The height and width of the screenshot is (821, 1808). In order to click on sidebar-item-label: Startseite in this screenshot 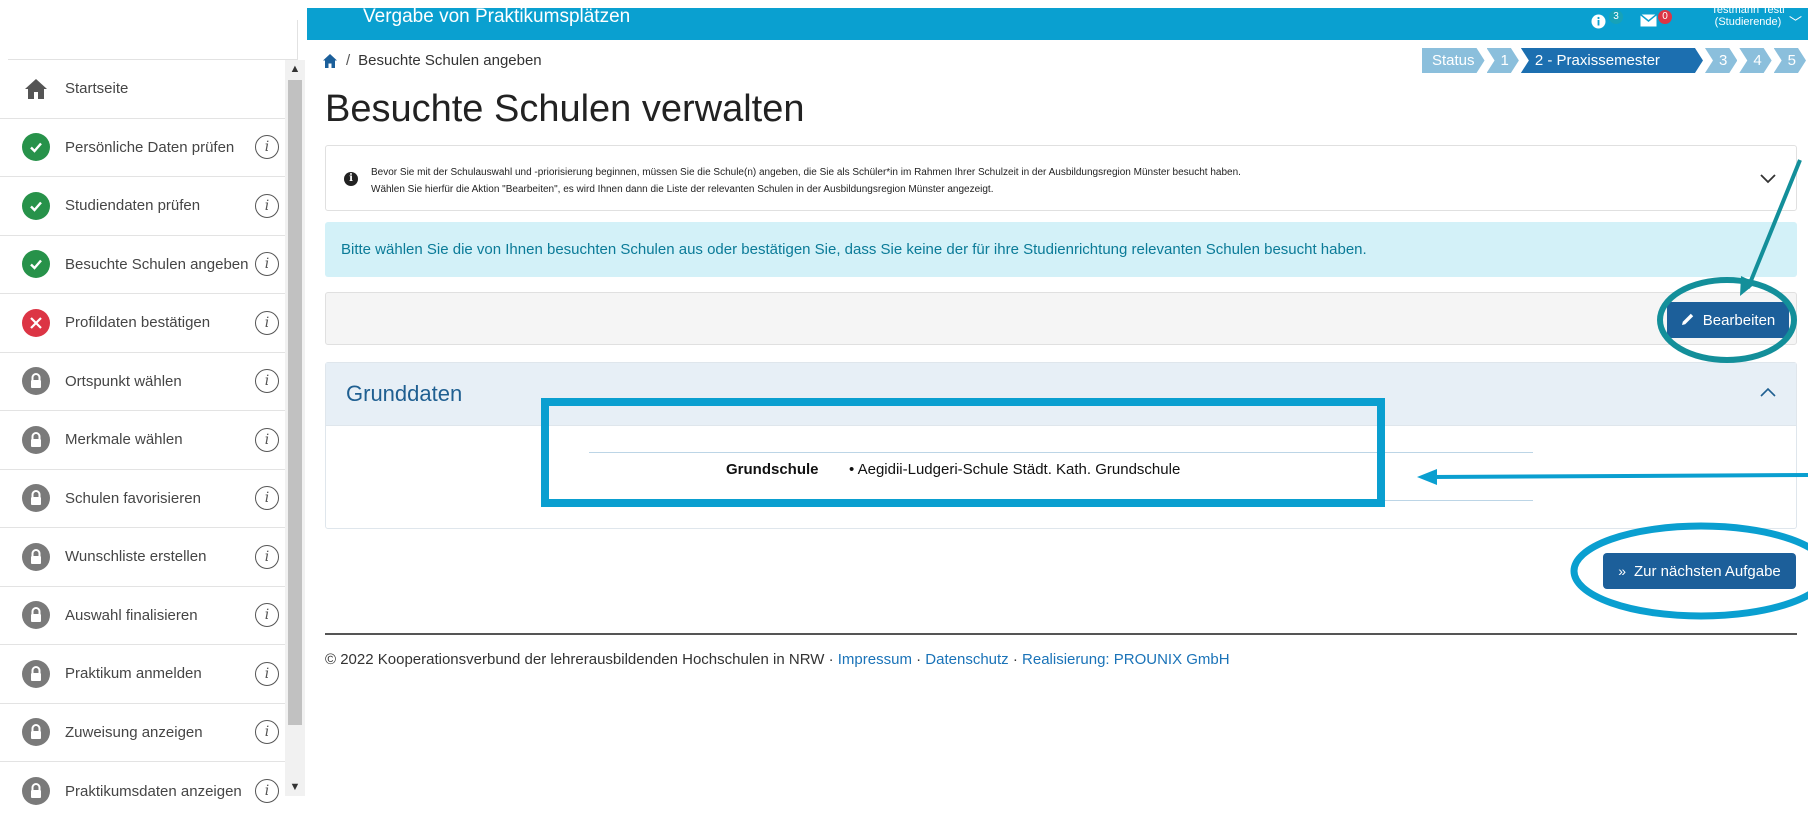, I will do `click(97, 89)`.